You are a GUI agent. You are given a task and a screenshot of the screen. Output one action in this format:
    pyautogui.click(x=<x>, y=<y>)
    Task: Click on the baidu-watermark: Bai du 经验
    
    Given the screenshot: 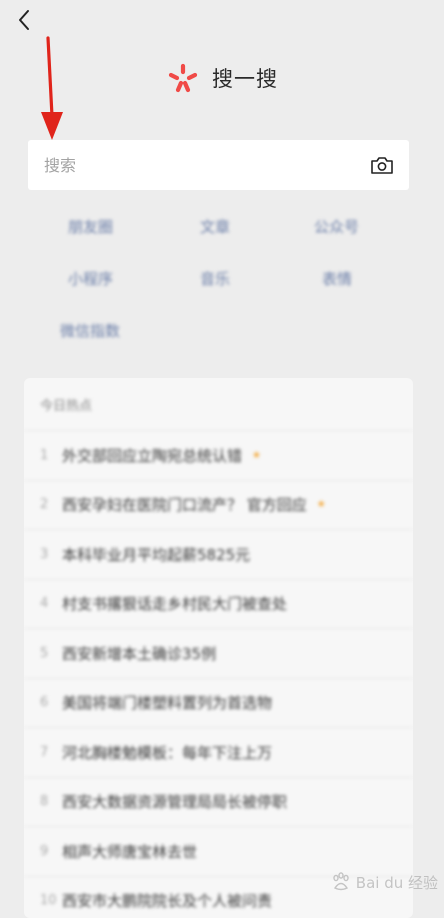 What is the action you would take?
    pyautogui.click(x=384, y=882)
    